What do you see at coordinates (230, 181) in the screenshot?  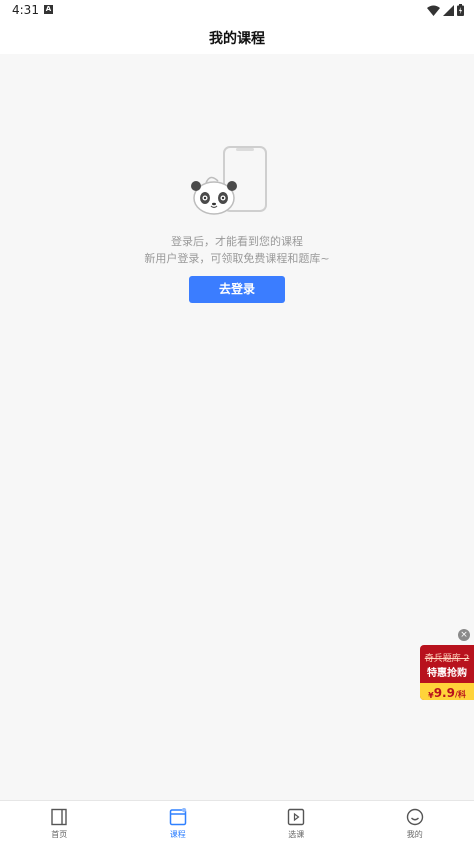 I see `panda-phone-illustration` at bounding box center [230, 181].